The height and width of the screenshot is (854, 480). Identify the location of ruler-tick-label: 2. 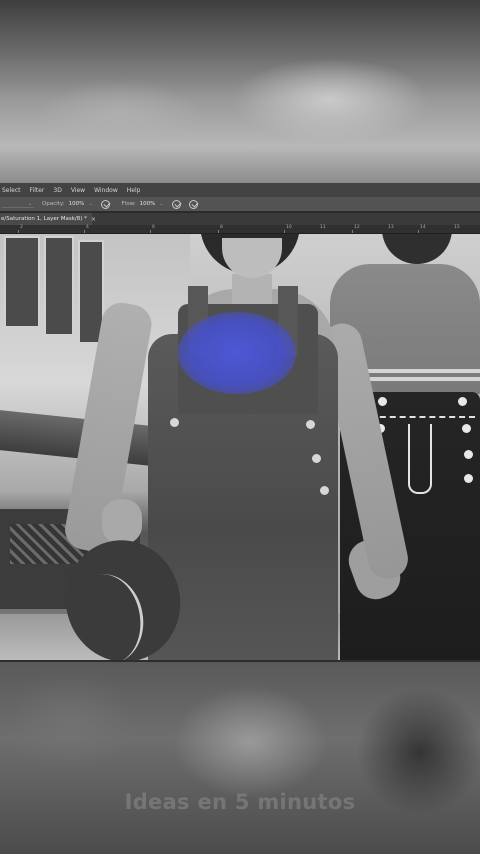
(21, 227).